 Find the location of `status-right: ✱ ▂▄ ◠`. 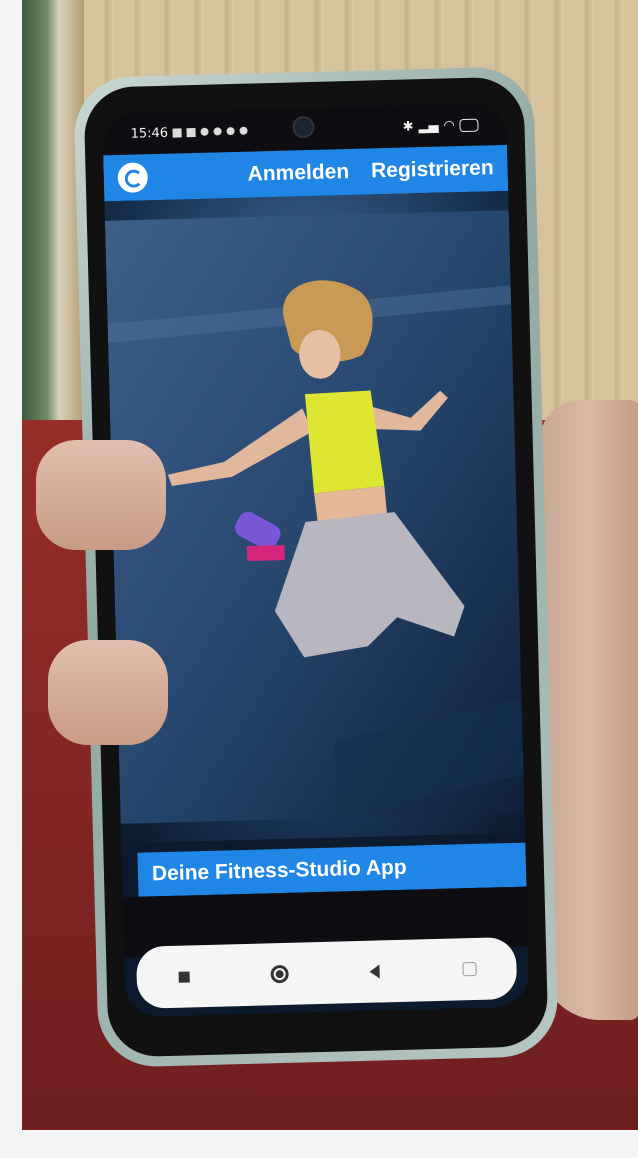

status-right: ✱ ▂▄ ◠ is located at coordinates (440, 126).